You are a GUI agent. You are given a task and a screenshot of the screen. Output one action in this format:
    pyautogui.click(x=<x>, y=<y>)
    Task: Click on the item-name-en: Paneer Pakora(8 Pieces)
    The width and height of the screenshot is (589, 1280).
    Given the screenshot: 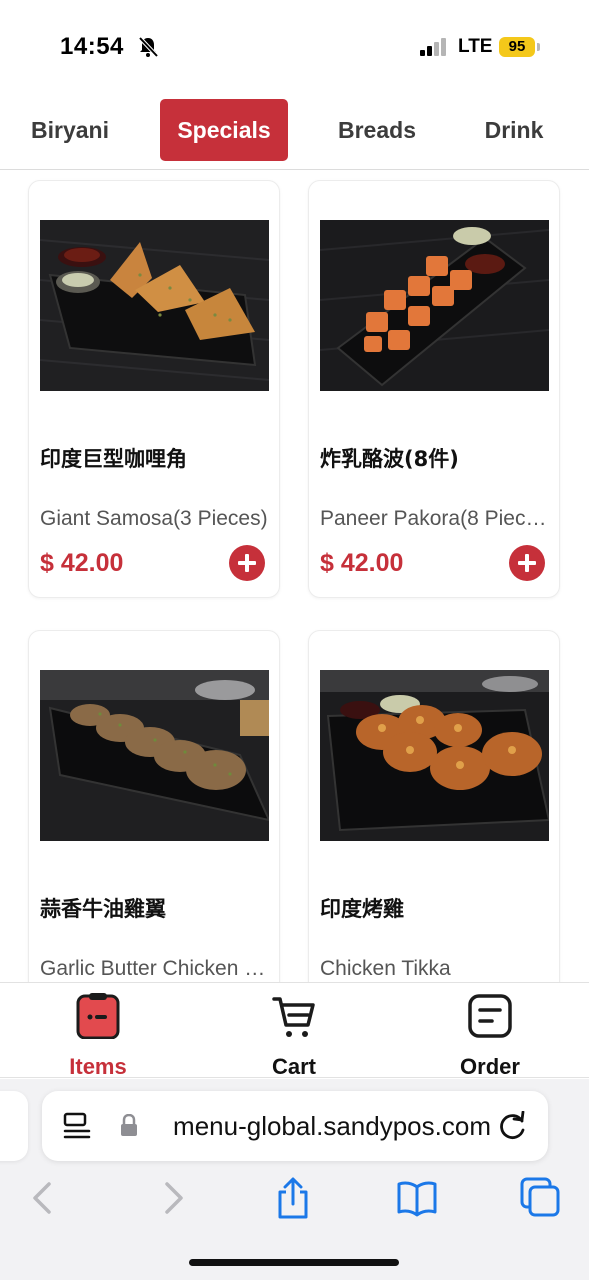 What is the action you would take?
    pyautogui.click(x=436, y=518)
    